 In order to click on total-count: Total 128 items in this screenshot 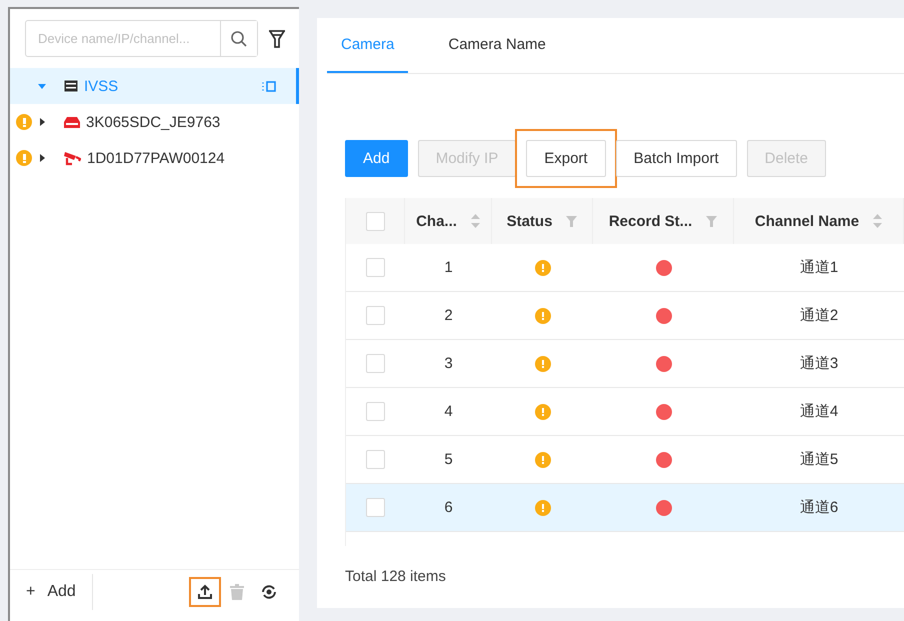, I will do `click(396, 576)`.